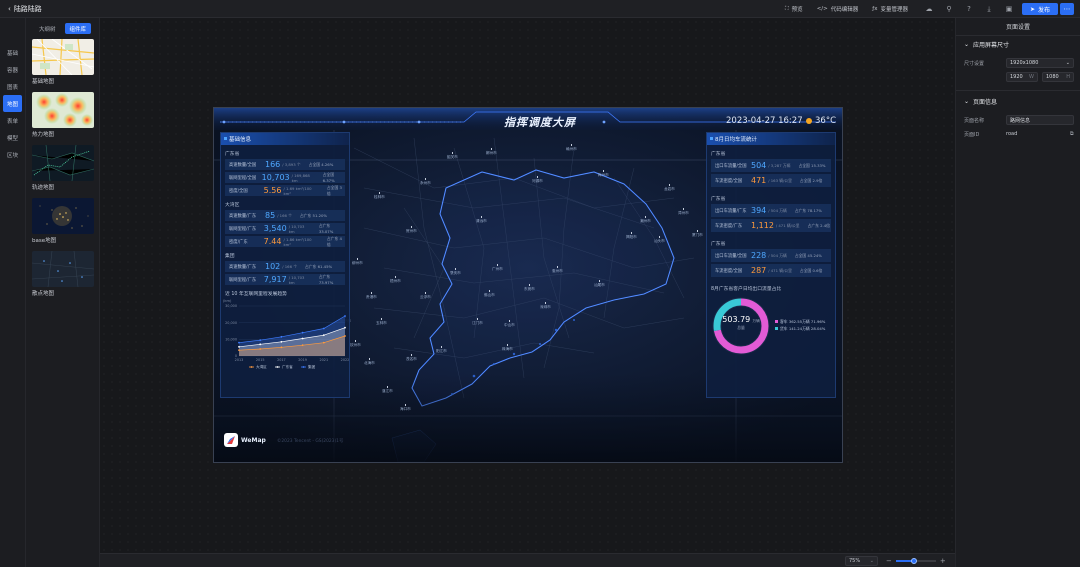 The image size is (1080, 567). I want to click on city-label: 龙岩市, so click(669, 188).